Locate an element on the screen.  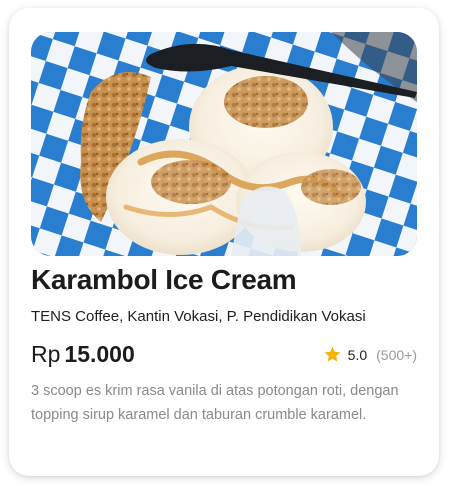
rating-score: 5.0 is located at coordinates (357, 354).